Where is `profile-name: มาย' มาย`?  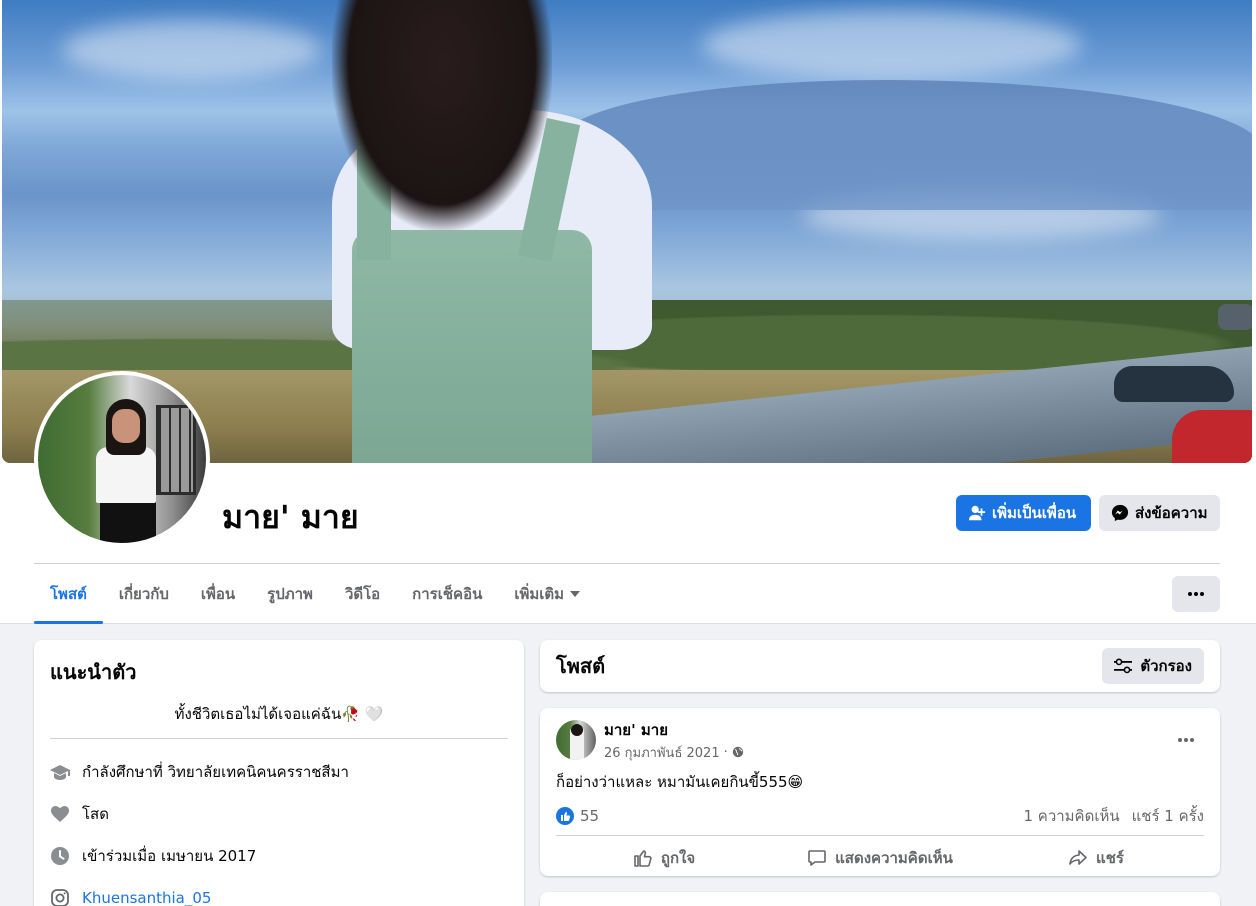
profile-name: มาย' มาย is located at coordinates (290, 517).